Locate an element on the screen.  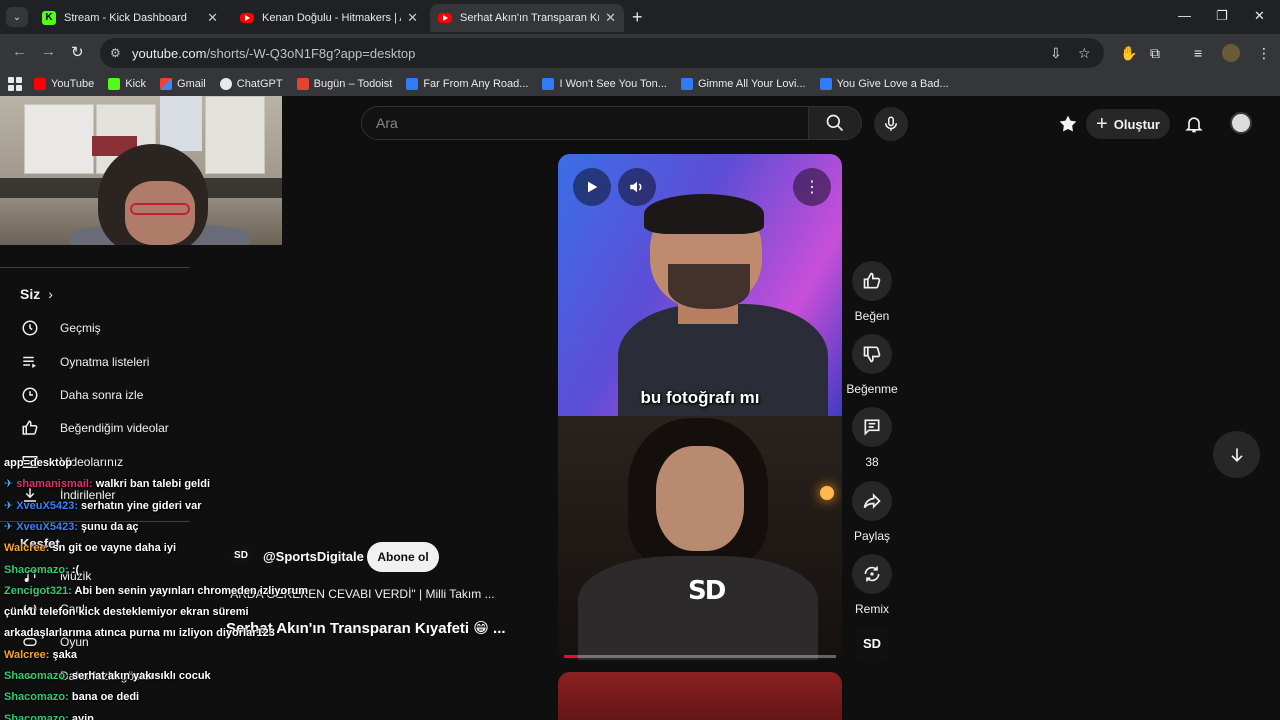
dislike-button is located at coordinates (872, 354).